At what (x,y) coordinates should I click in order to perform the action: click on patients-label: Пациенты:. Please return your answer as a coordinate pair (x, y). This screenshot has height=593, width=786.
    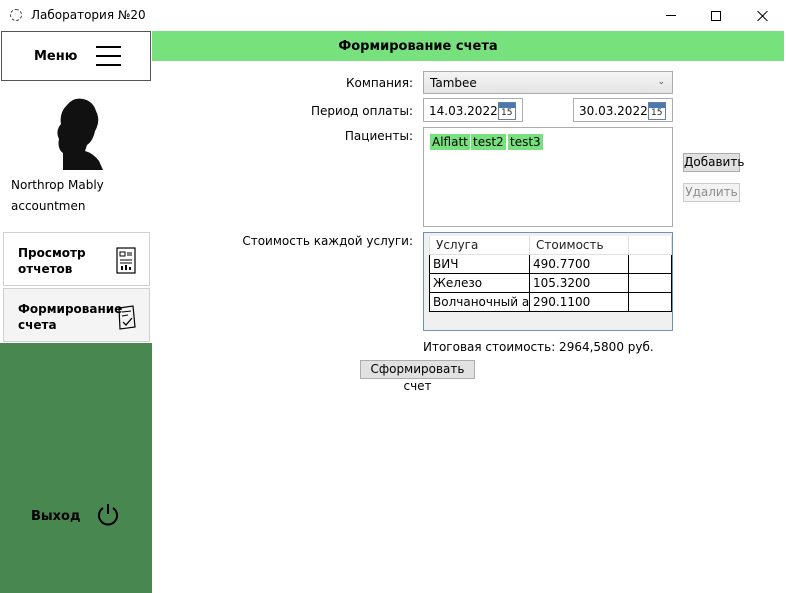
    Looking at the image, I should click on (378, 136).